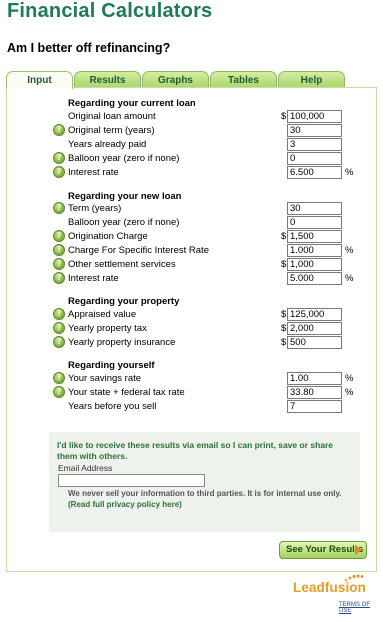 The image size is (383, 622). Describe the element at coordinates (314, 392) in the screenshot. I see `tax-rate-input` at that location.